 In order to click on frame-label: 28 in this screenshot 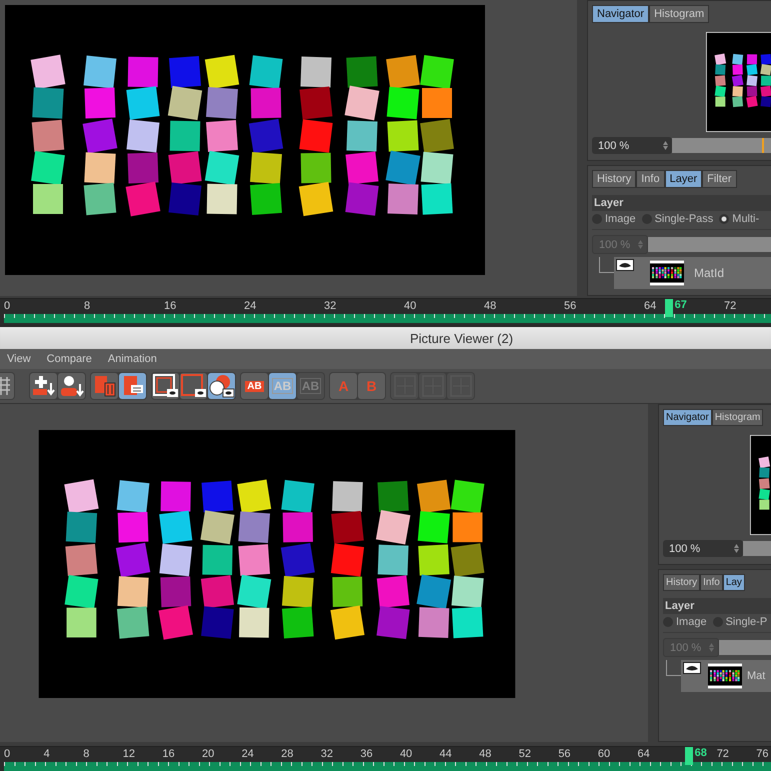, I will do `click(287, 754)`.